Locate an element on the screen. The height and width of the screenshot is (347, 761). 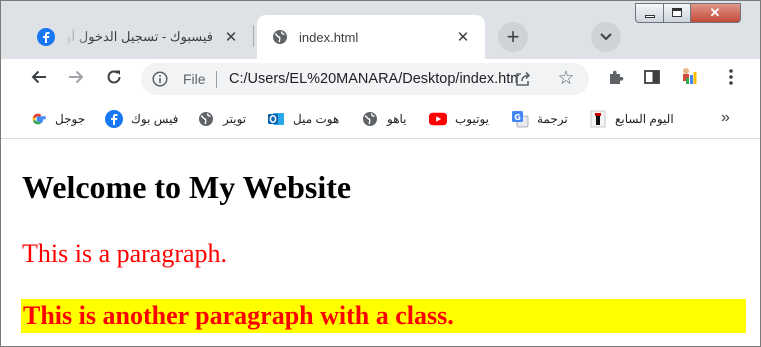
bookmark-google: جوجل is located at coordinates (57, 119).